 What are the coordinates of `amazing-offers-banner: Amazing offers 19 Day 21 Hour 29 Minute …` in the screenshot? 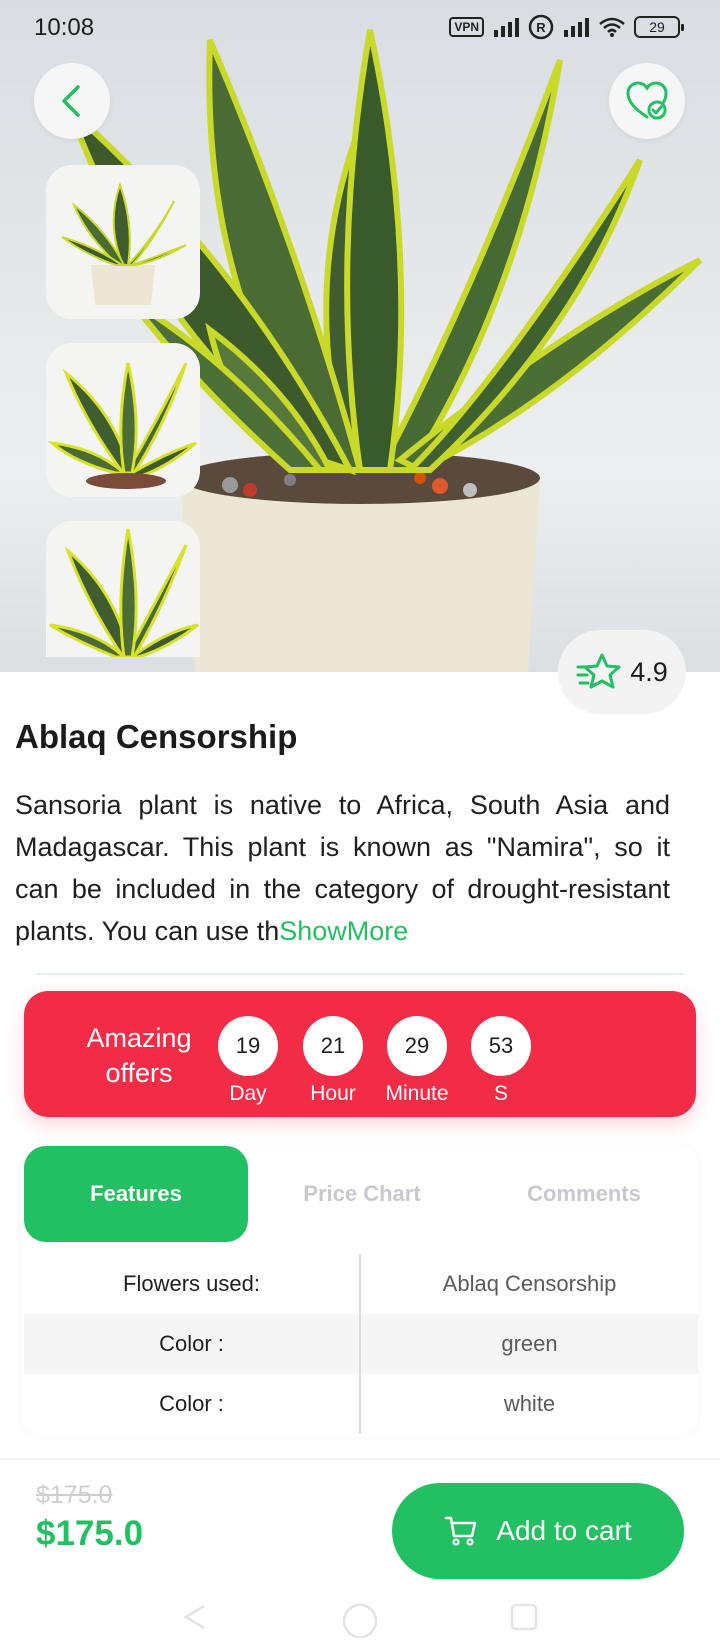 It's located at (360, 1054).